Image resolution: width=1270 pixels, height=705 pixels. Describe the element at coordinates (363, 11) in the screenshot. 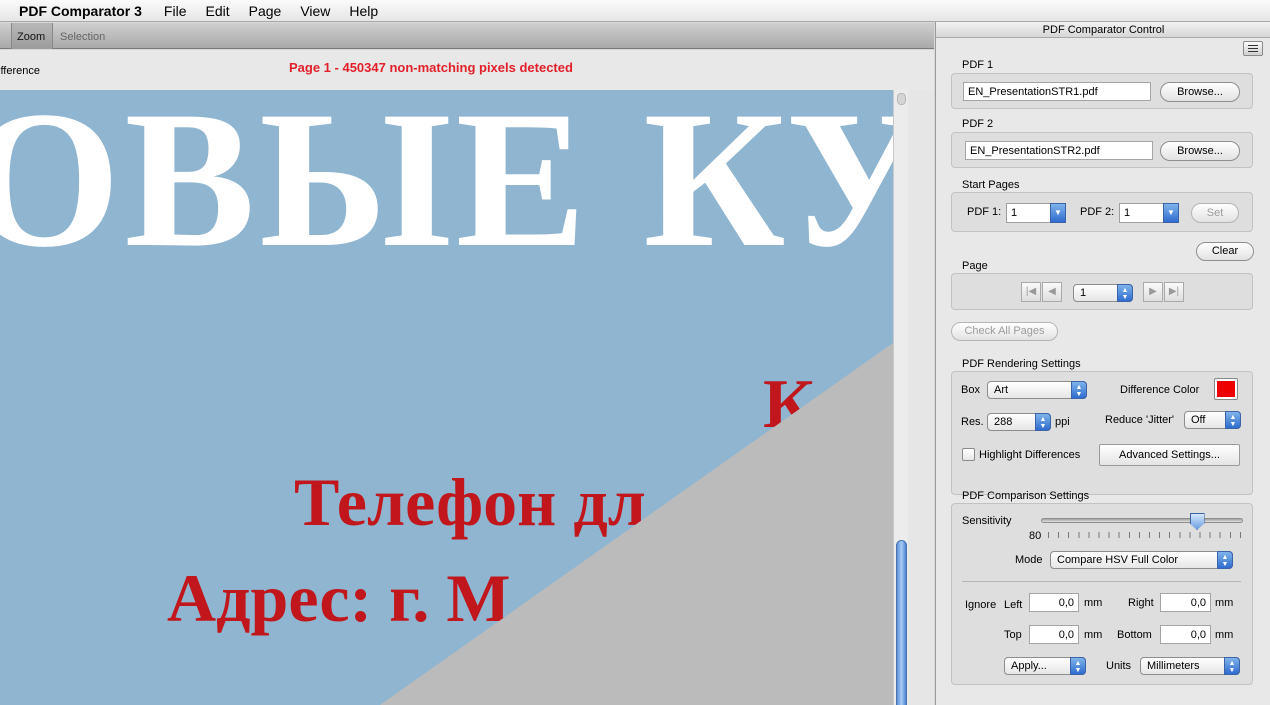

I see `menu-help: Help` at that location.